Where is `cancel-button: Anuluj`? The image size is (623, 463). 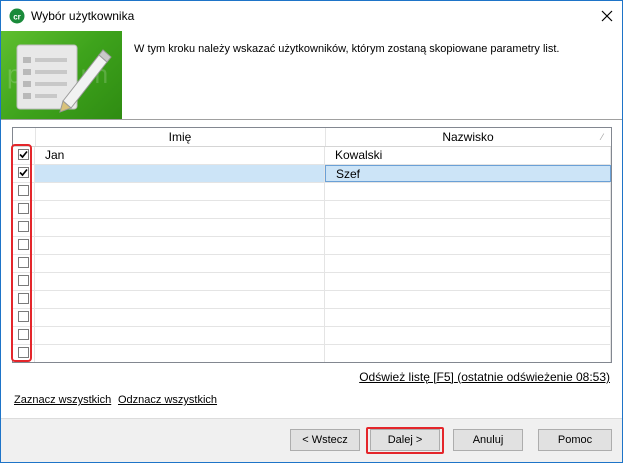 cancel-button: Anuluj is located at coordinates (488, 440).